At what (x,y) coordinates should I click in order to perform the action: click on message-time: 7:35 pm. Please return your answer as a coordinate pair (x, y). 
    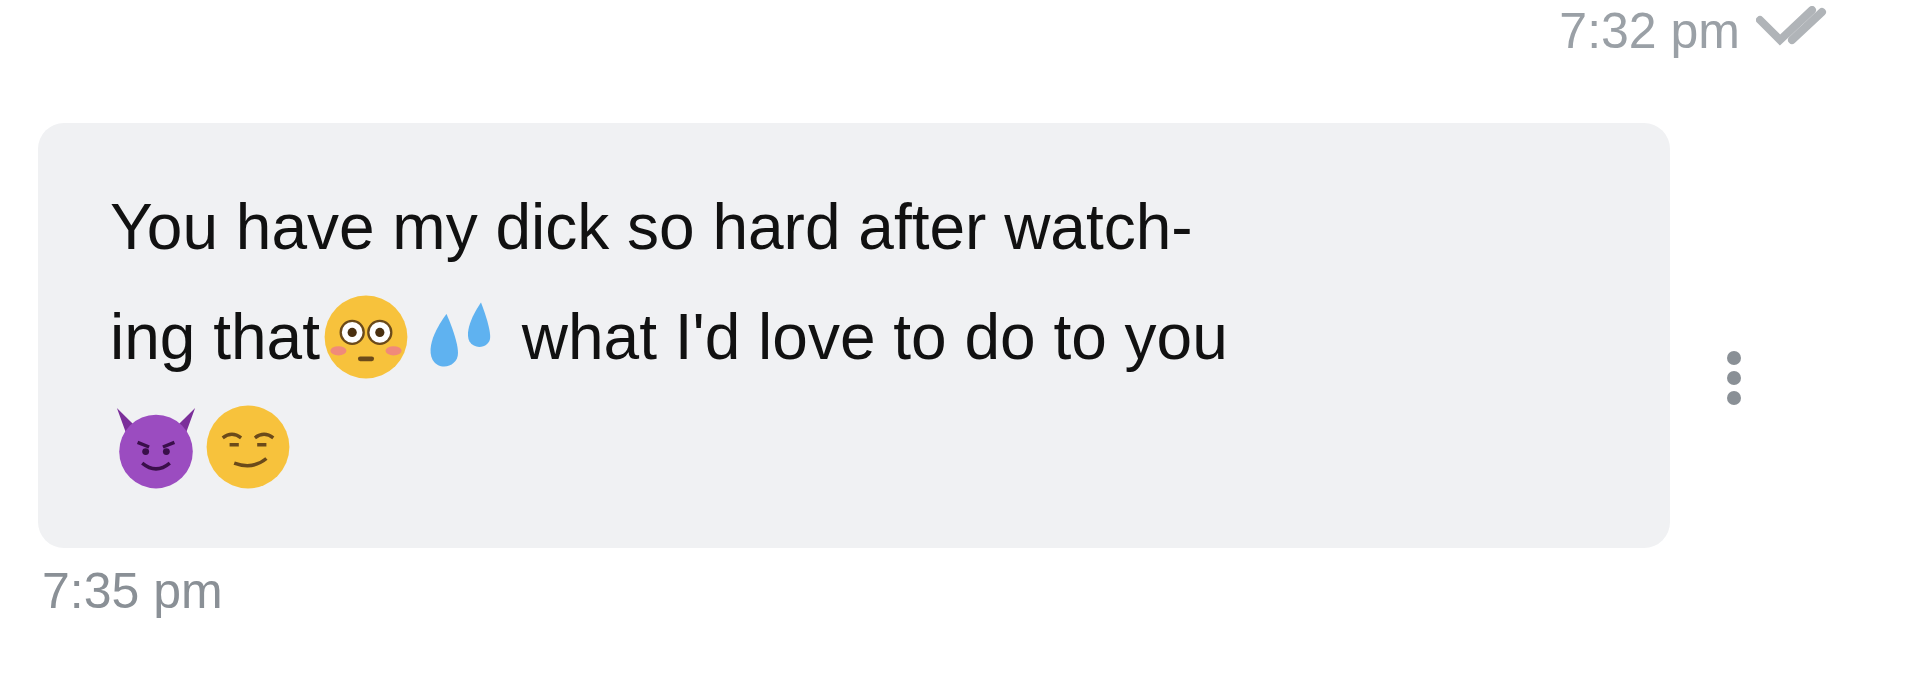
    Looking at the image, I should click on (132, 591).